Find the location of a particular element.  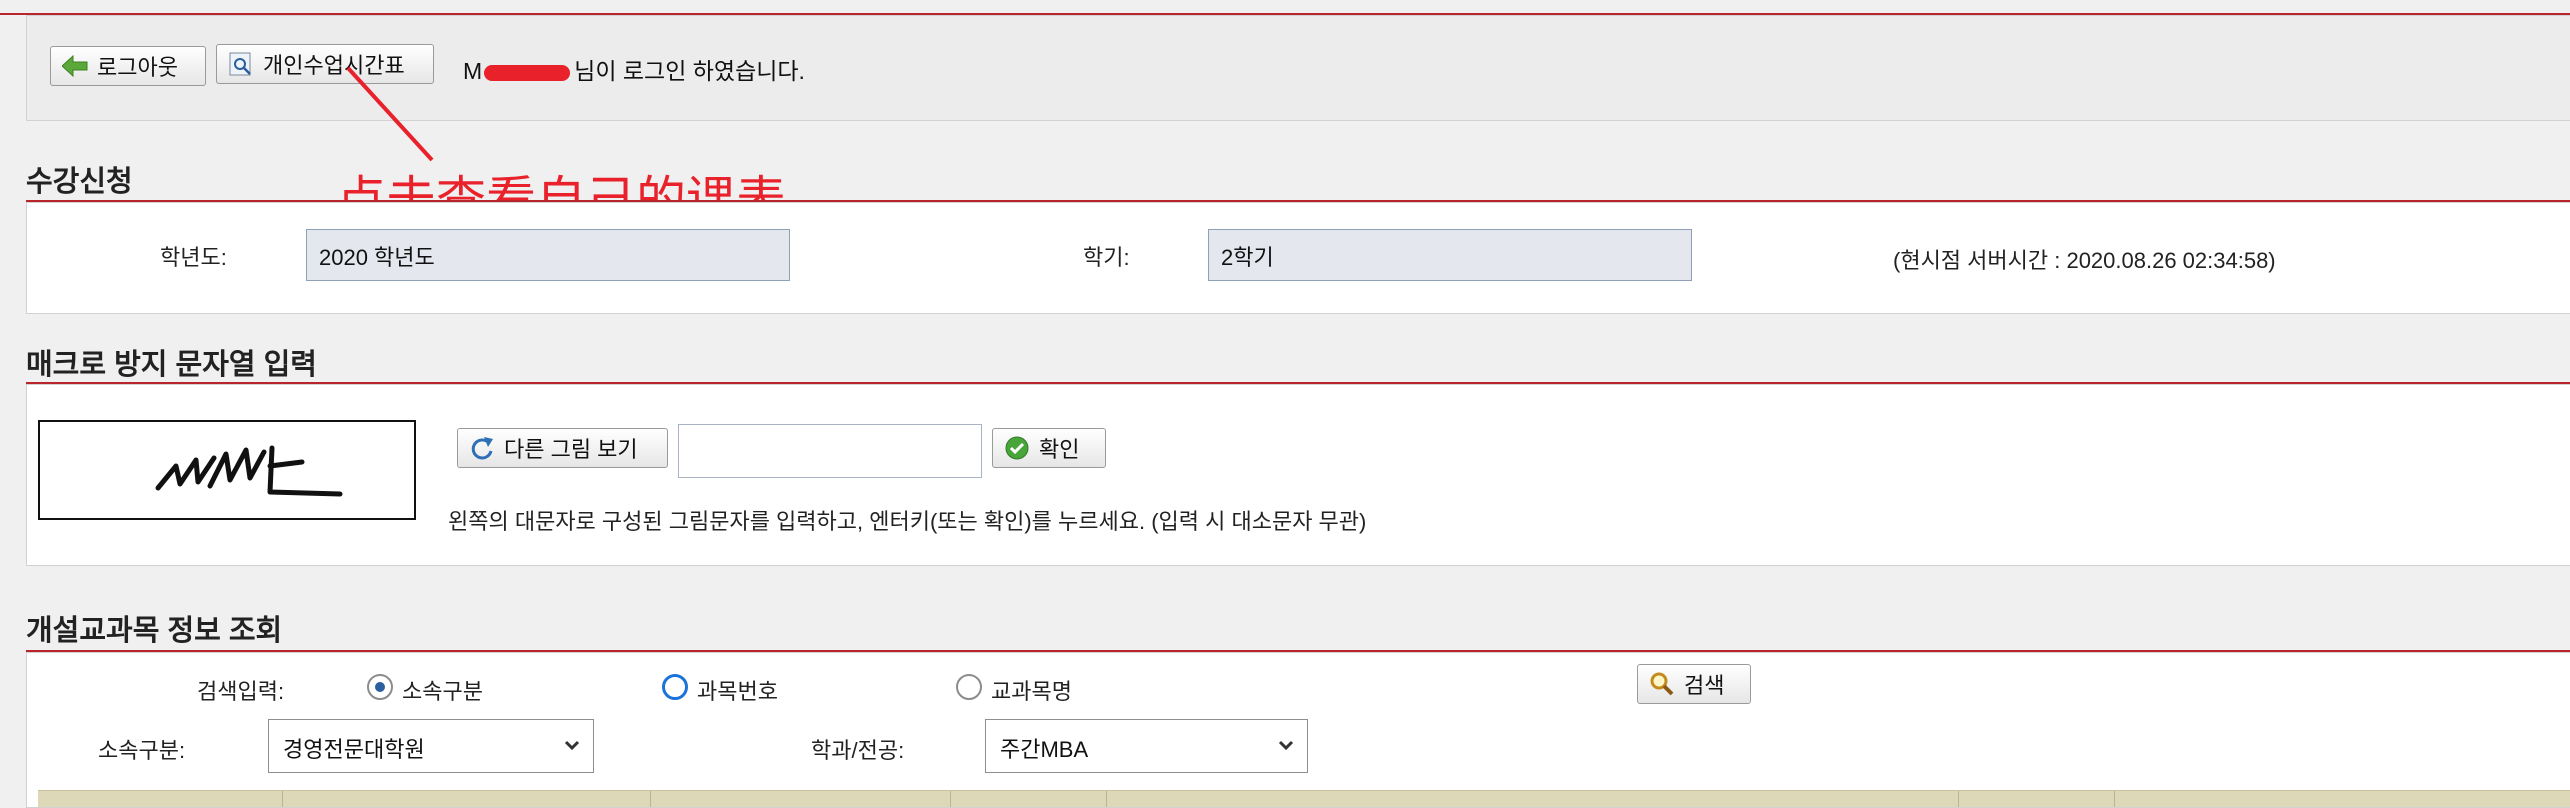

annotation-arrow is located at coordinates (390, 114).